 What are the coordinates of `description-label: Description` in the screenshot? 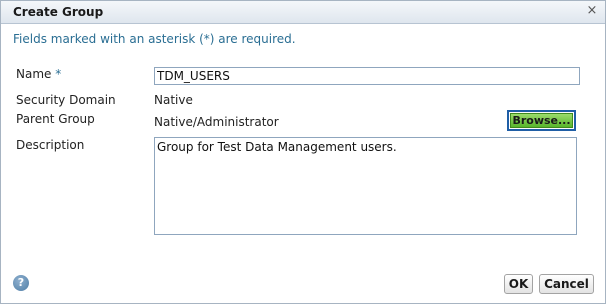 It's located at (50, 145).